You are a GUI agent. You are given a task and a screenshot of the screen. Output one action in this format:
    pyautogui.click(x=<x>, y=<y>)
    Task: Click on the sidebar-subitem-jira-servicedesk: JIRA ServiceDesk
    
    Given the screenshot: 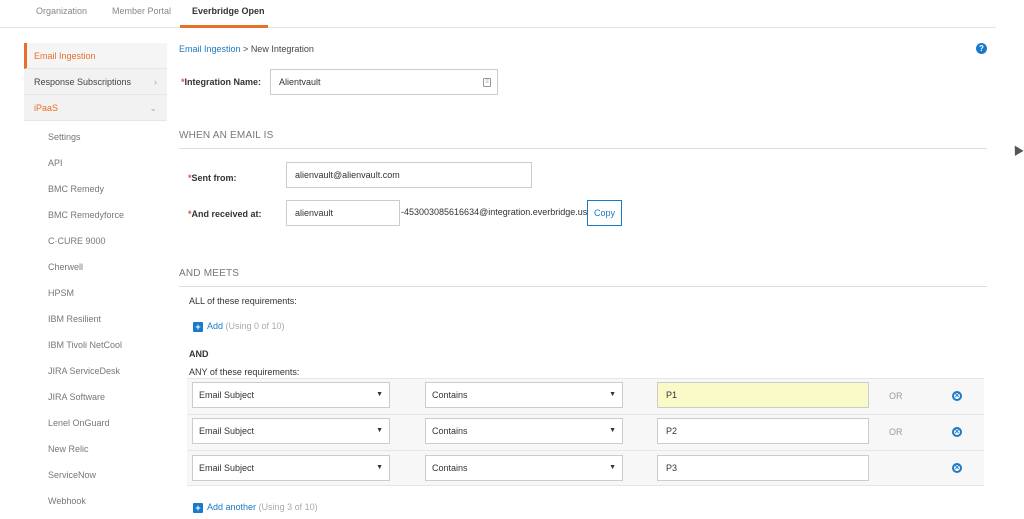 What is the action you would take?
    pyautogui.click(x=84, y=371)
    